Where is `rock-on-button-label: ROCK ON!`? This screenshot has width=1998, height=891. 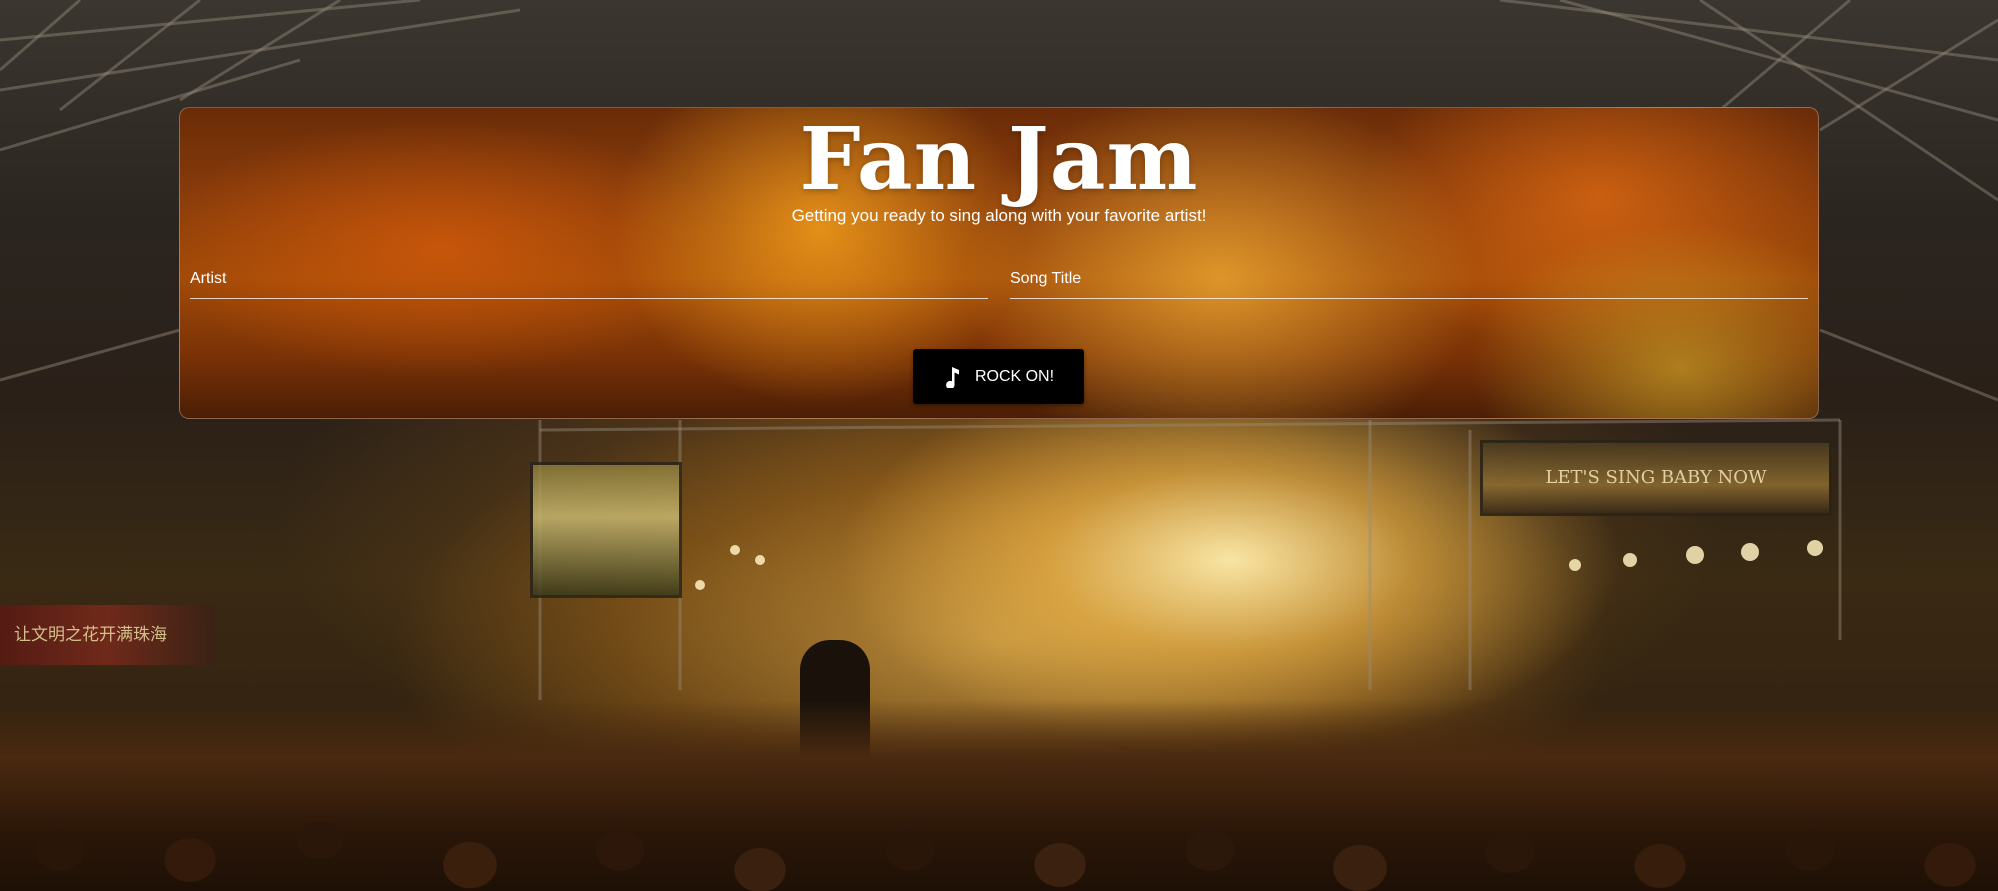
rock-on-button-label: ROCK ON! is located at coordinates (1014, 376).